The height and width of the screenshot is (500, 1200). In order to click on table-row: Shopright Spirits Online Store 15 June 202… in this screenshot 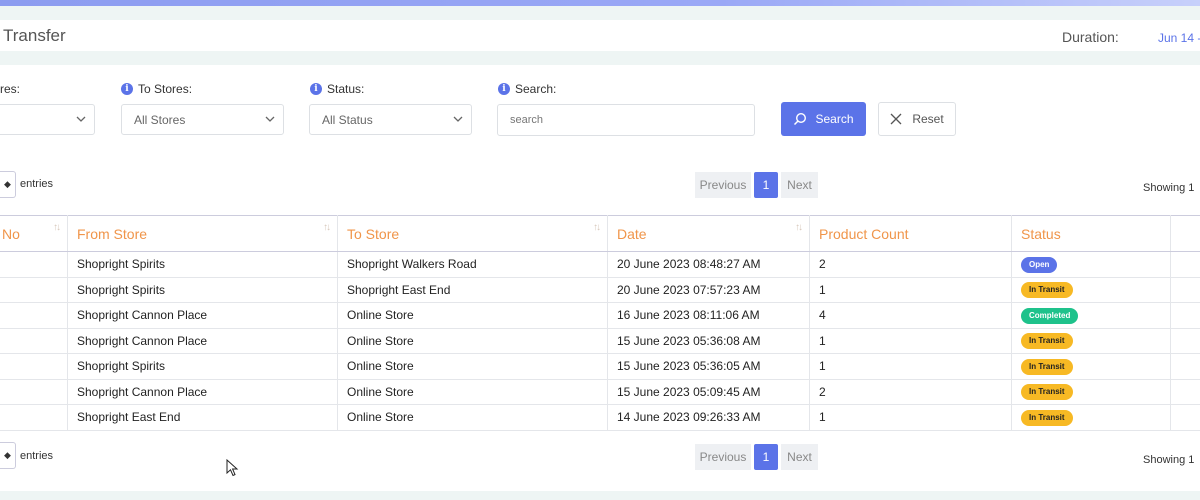, I will do `click(600, 366)`.